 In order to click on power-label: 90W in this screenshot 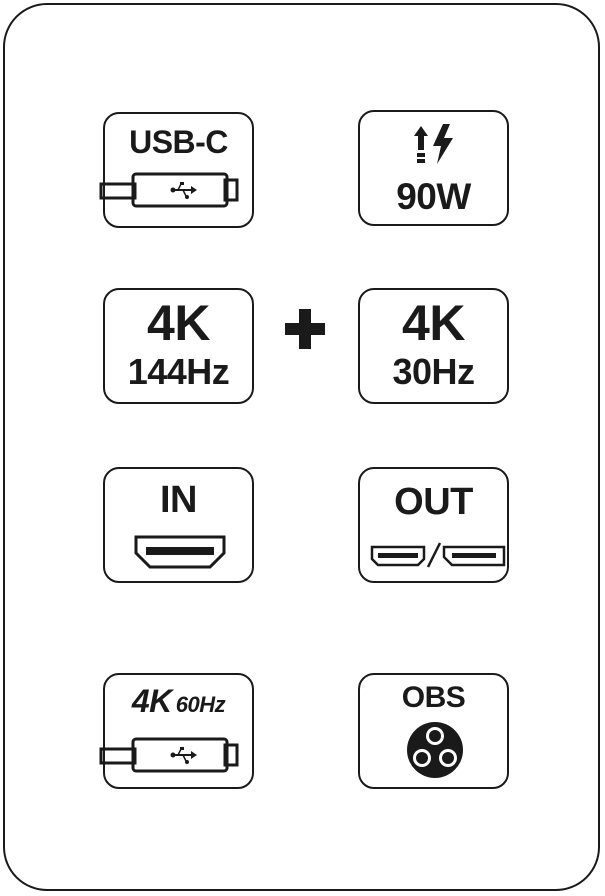, I will do `click(433, 196)`.